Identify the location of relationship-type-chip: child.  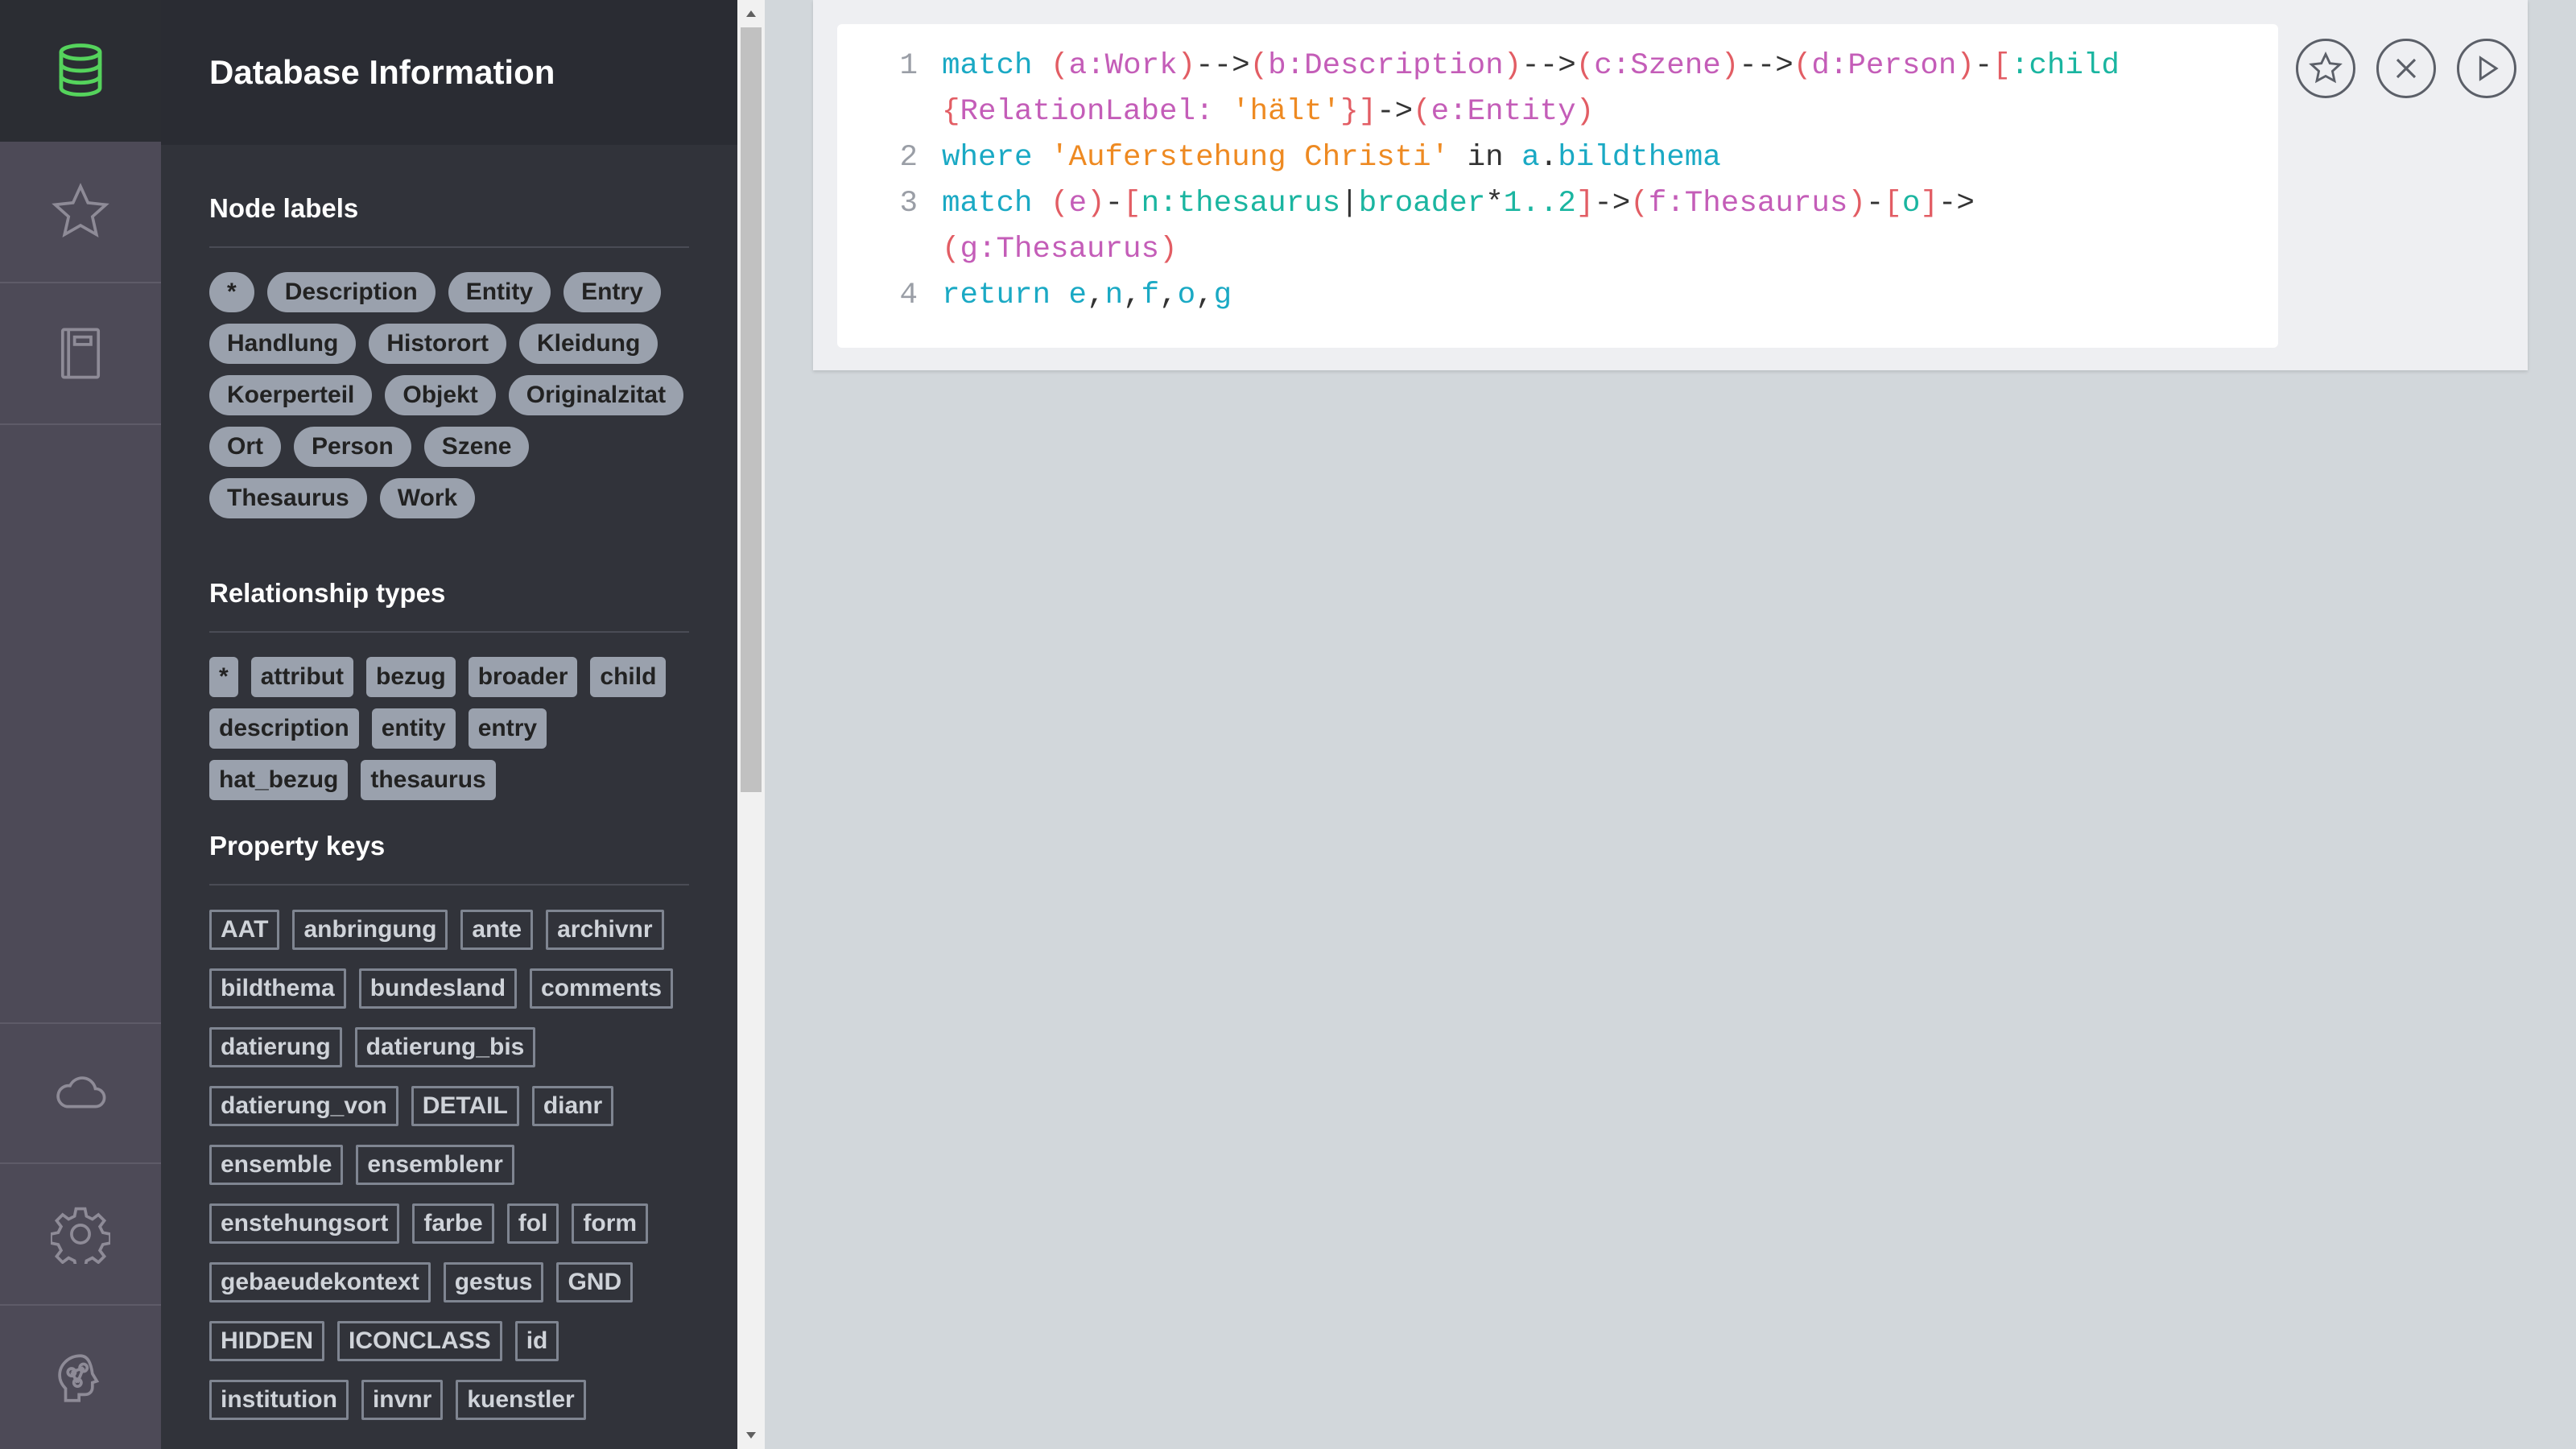
(628, 677).